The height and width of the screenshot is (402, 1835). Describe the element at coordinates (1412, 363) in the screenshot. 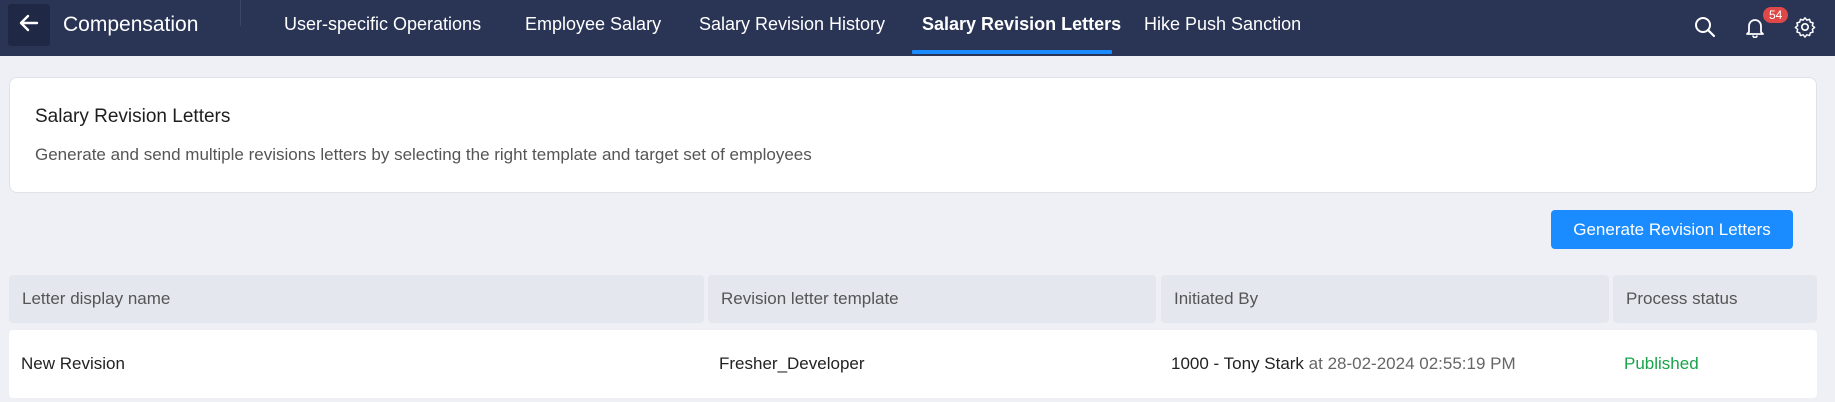

I see `initiated-timestamp: at 28-02-2024 02:55:19 PM` at that location.